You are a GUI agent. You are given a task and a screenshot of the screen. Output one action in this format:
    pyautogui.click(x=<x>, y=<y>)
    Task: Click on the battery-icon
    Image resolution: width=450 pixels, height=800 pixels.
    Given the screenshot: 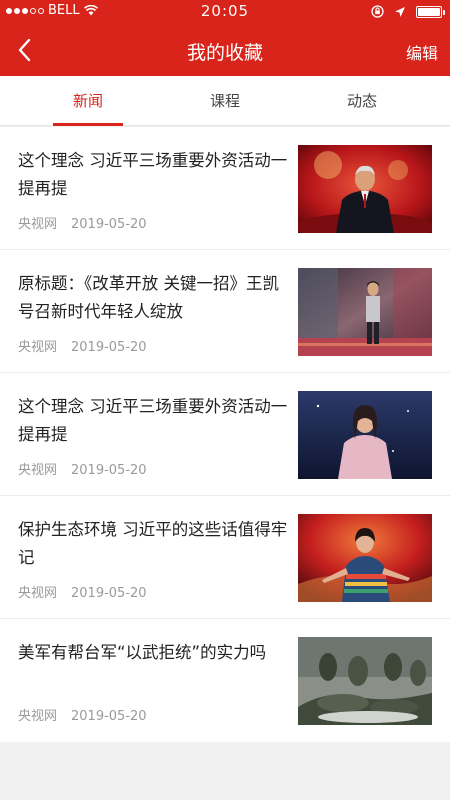 What is the action you would take?
    pyautogui.click(x=430, y=11)
    